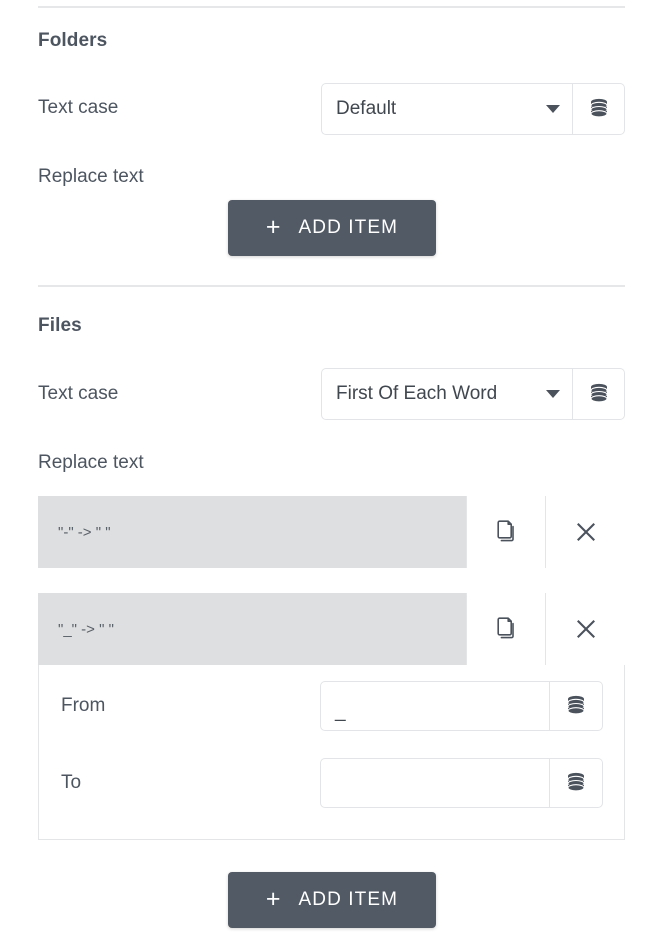  Describe the element at coordinates (366, 108) in the screenshot. I see `folders-text-case-value: Default` at that location.